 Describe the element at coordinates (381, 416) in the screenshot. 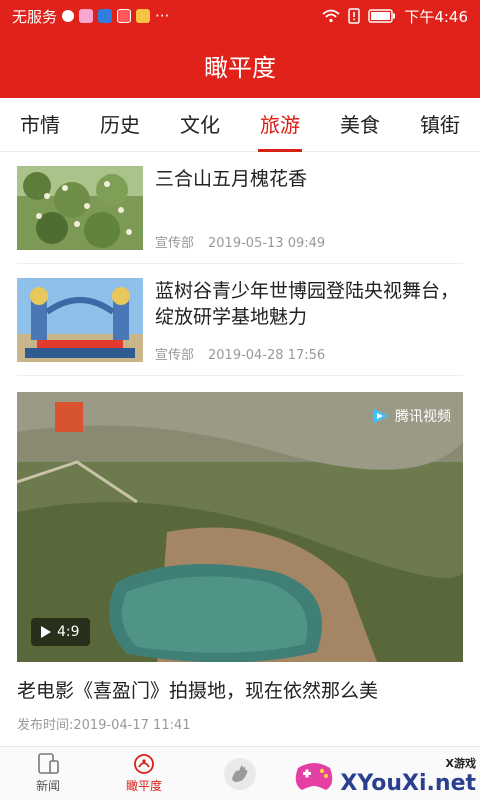

I see `tencent-video-icon` at that location.